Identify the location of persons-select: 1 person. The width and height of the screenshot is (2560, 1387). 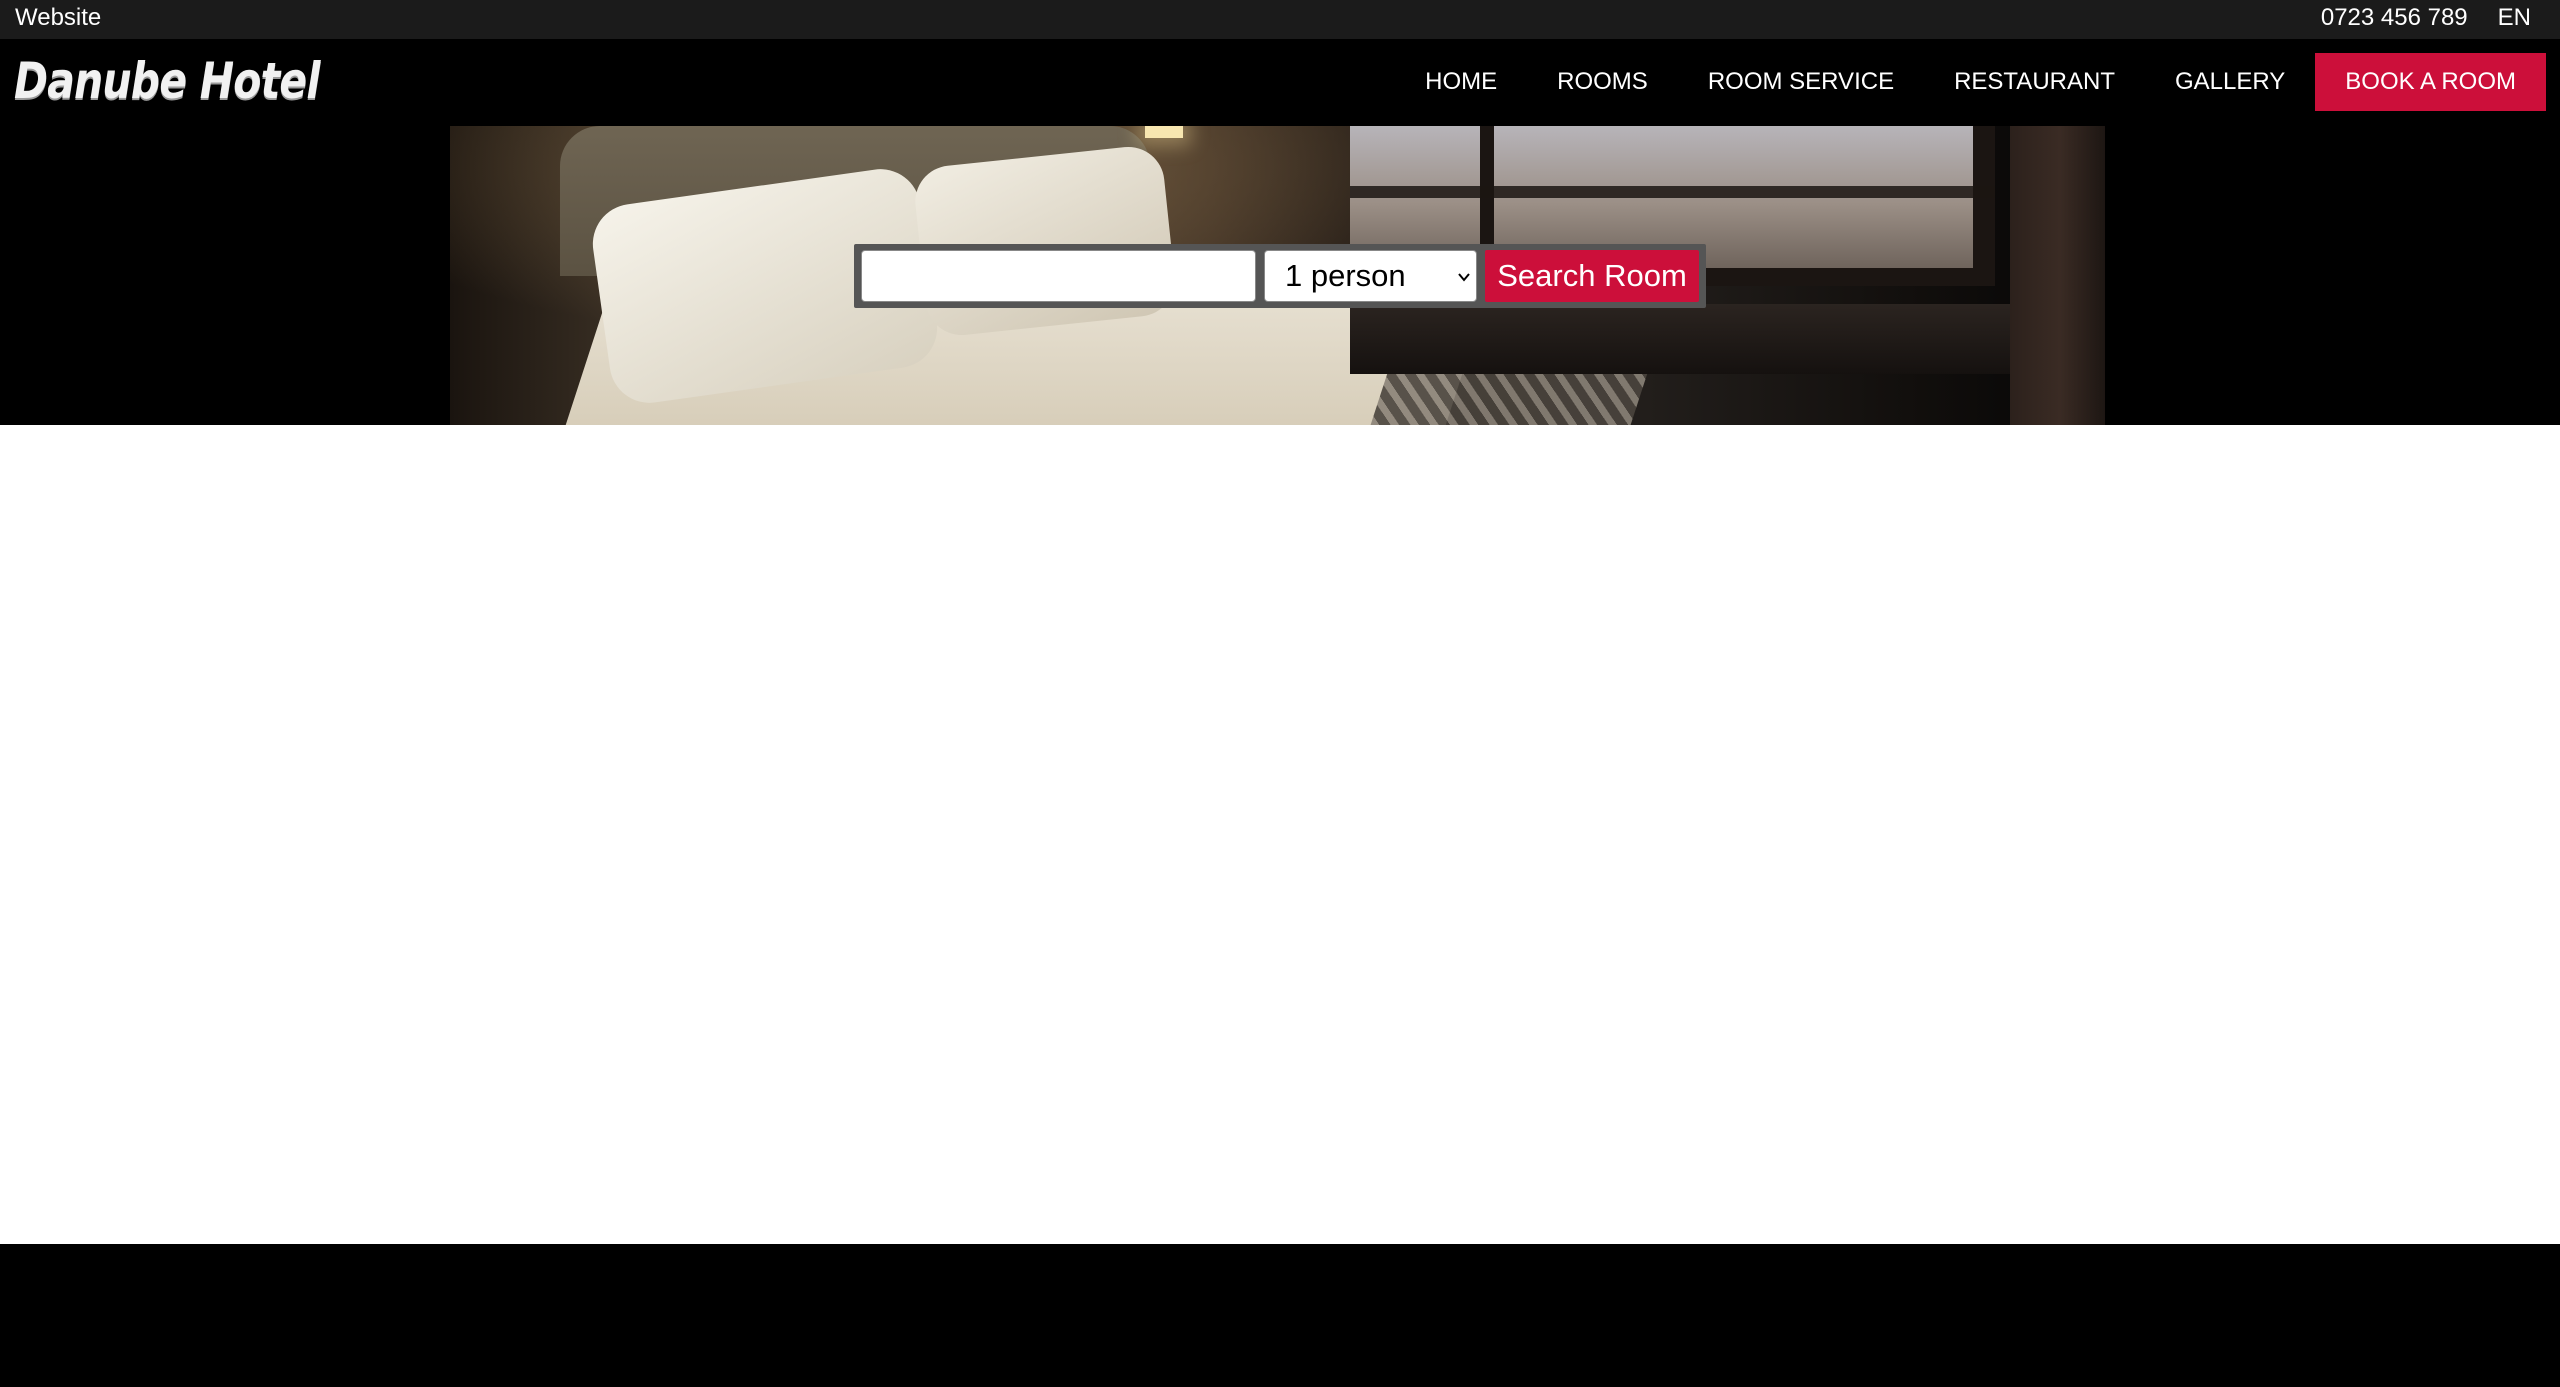
(1370, 276).